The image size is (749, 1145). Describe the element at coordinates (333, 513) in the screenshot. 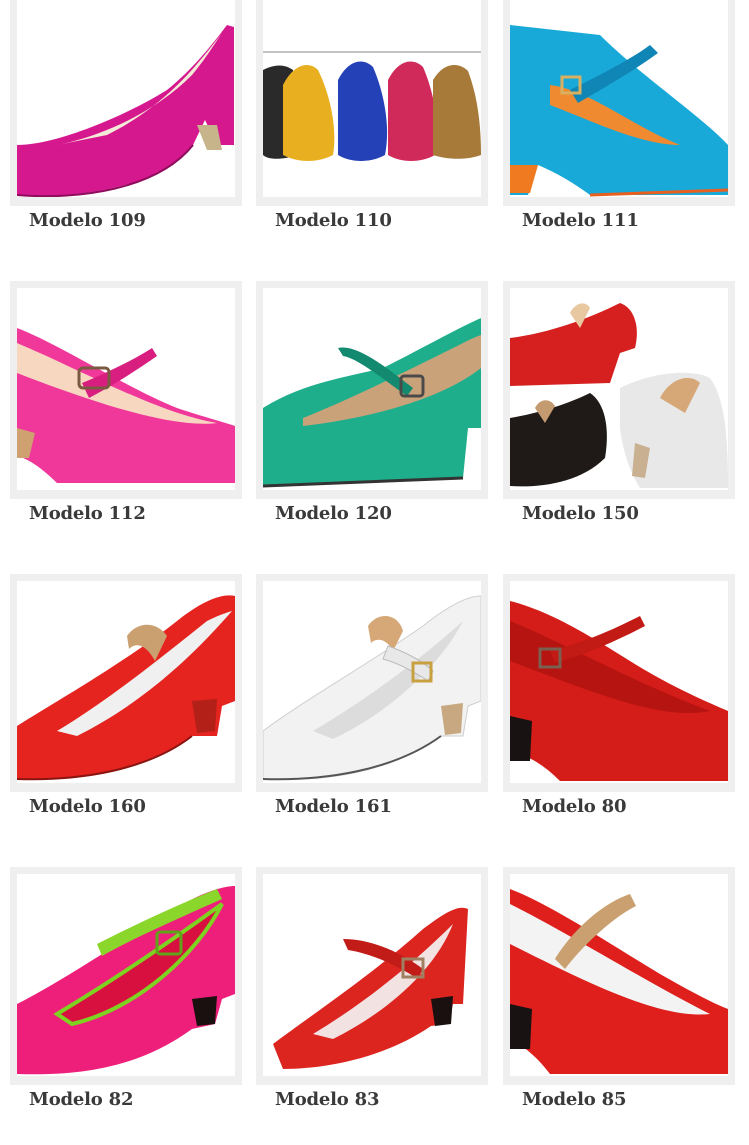

I see `product-name: Modelo 120` at that location.